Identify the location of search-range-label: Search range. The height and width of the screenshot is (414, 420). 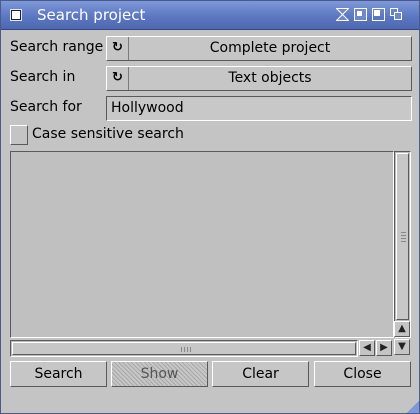
(57, 47).